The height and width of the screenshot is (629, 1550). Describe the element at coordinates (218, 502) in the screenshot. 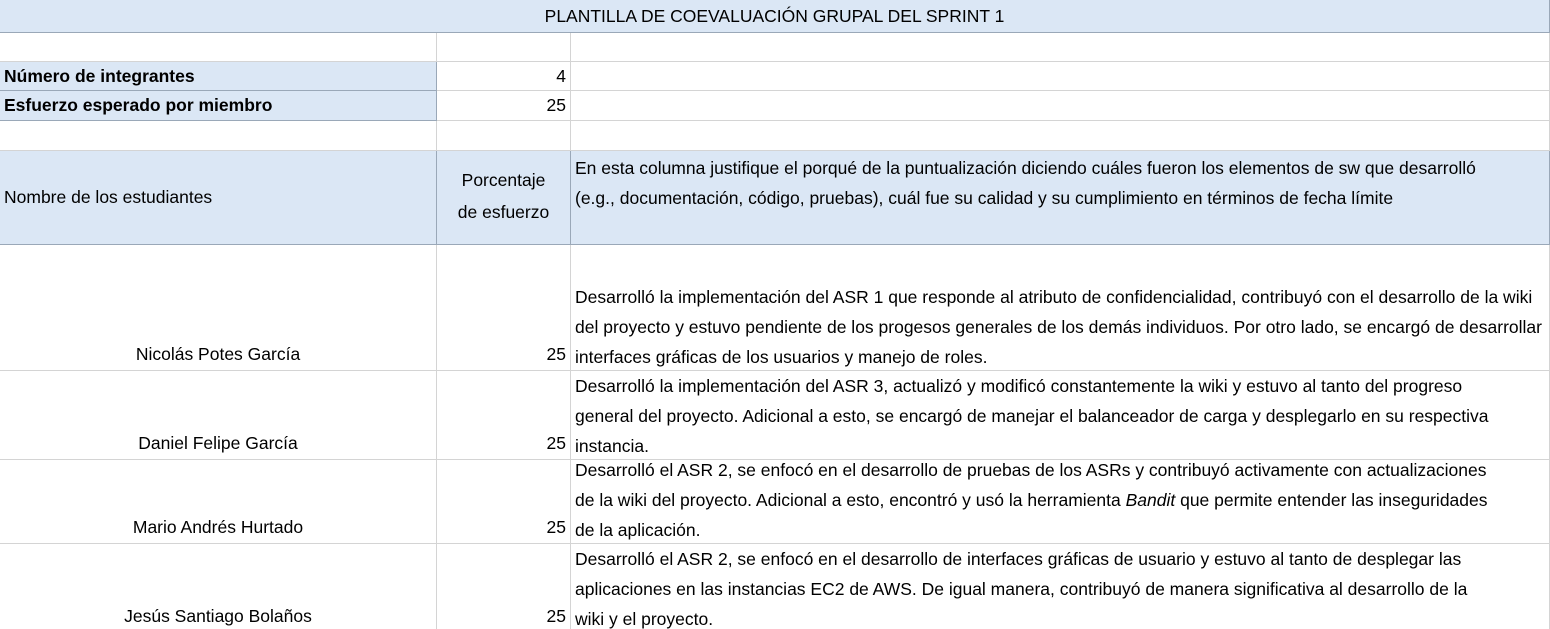

I see `student-name-cell: Mario Andrés Hurtado` at that location.